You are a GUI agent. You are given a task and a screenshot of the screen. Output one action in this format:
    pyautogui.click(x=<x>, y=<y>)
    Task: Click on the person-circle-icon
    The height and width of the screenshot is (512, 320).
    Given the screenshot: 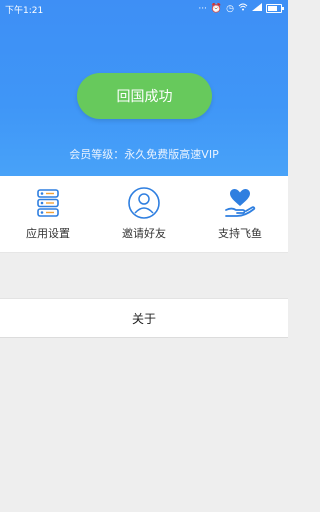 What is the action you would take?
    pyautogui.click(x=144, y=203)
    